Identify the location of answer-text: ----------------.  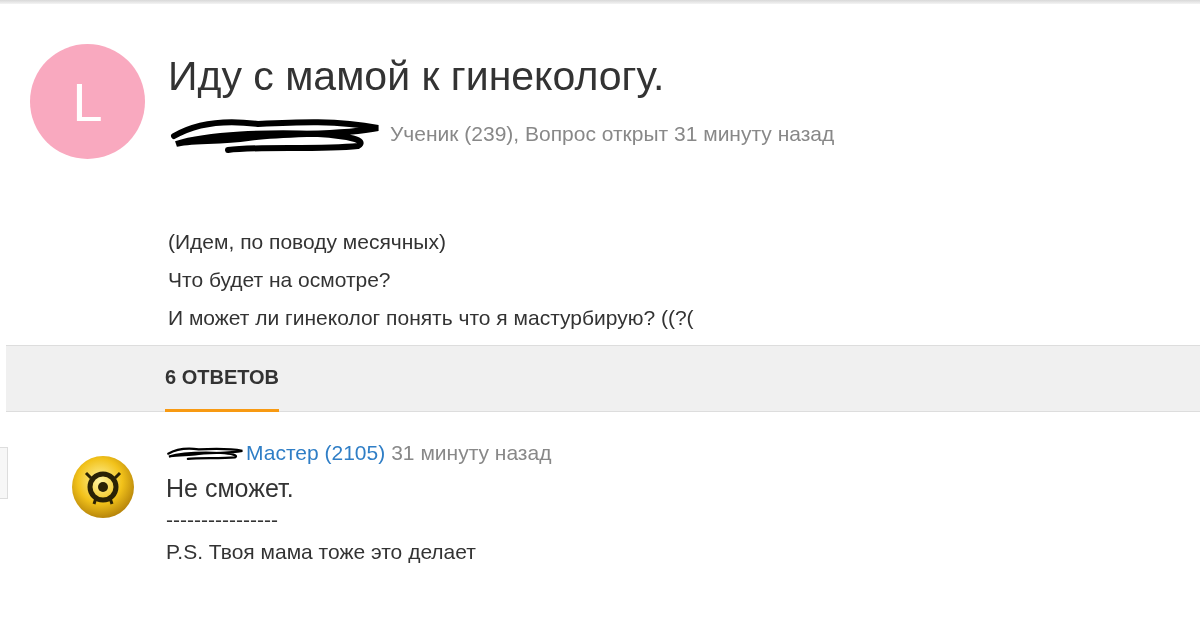
(222, 520).